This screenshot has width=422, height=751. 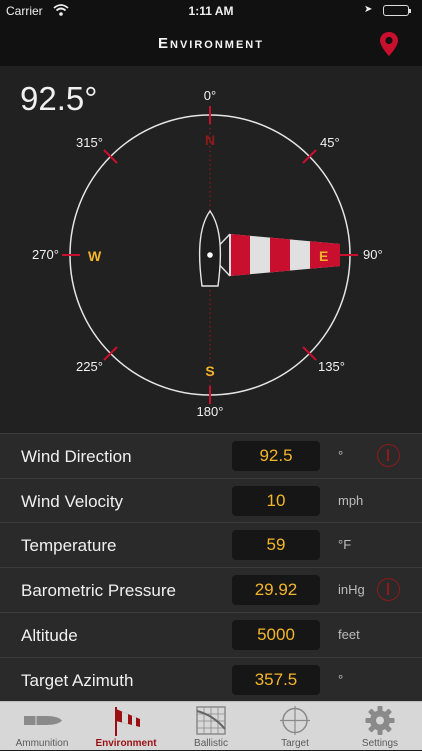 I want to click on cardinal-west: W, so click(x=95, y=256).